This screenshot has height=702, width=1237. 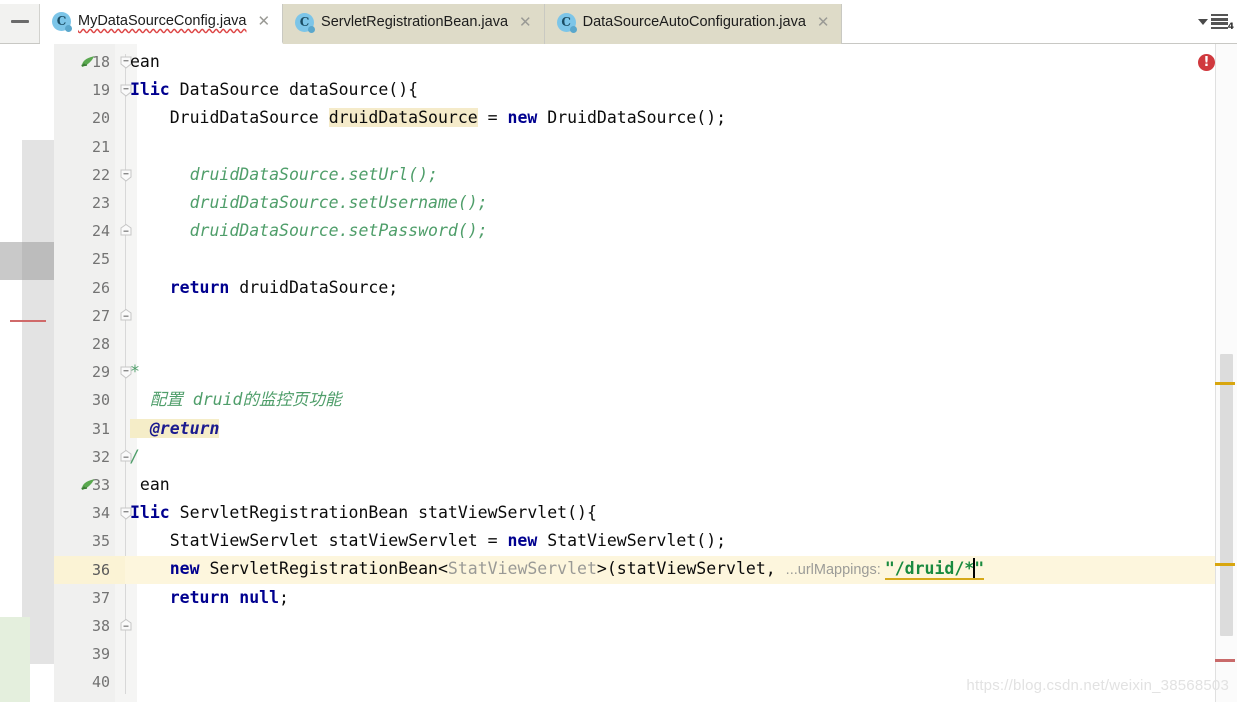 I want to click on code-line-27: 27, so click(x=618, y=316).